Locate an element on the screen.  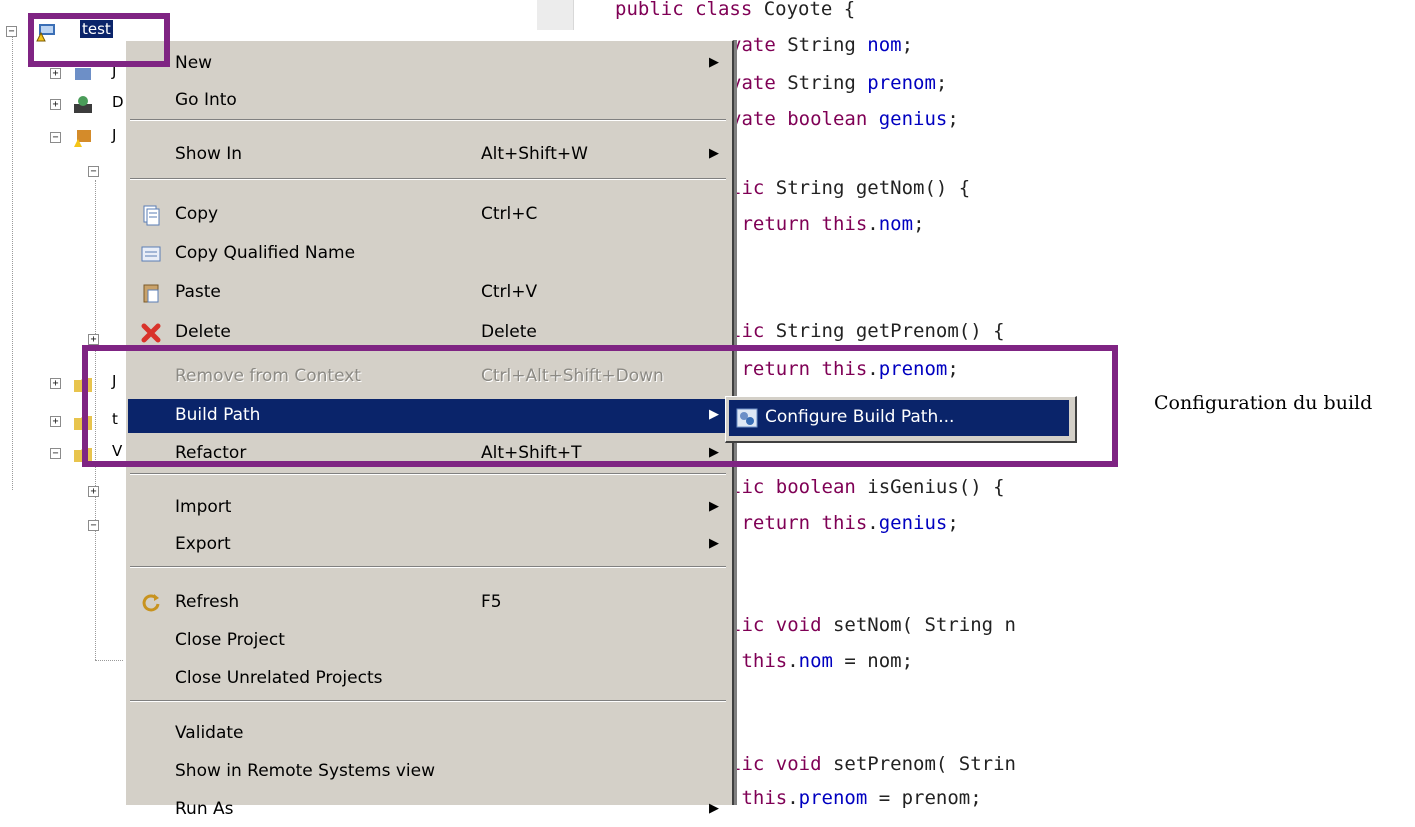
menu-item-shortcut: Alt+Shift+W is located at coordinates (534, 154).